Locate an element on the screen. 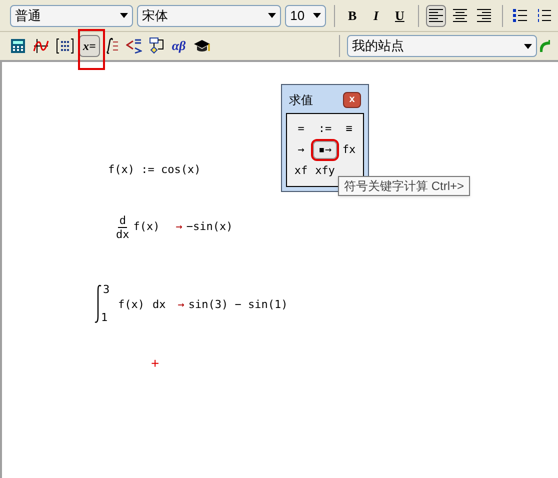 This screenshot has width=558, height=478. palette-title: 求值 is located at coordinates (301, 100).